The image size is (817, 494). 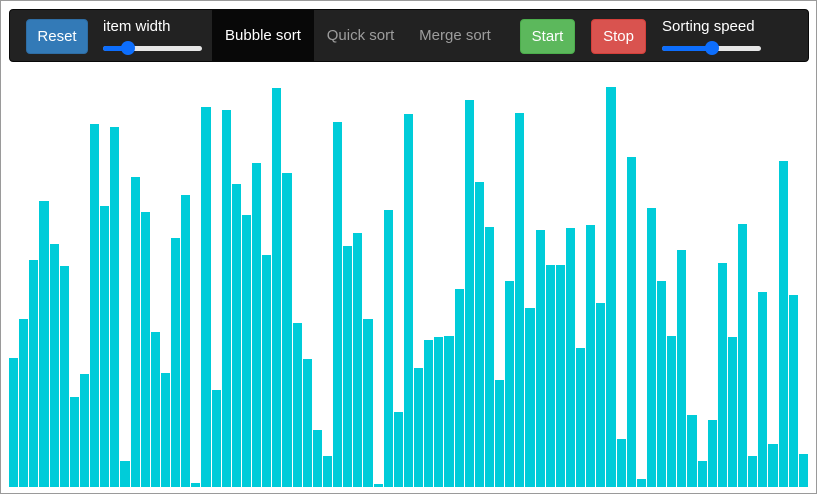 I want to click on item-width-slider, so click(x=152, y=48).